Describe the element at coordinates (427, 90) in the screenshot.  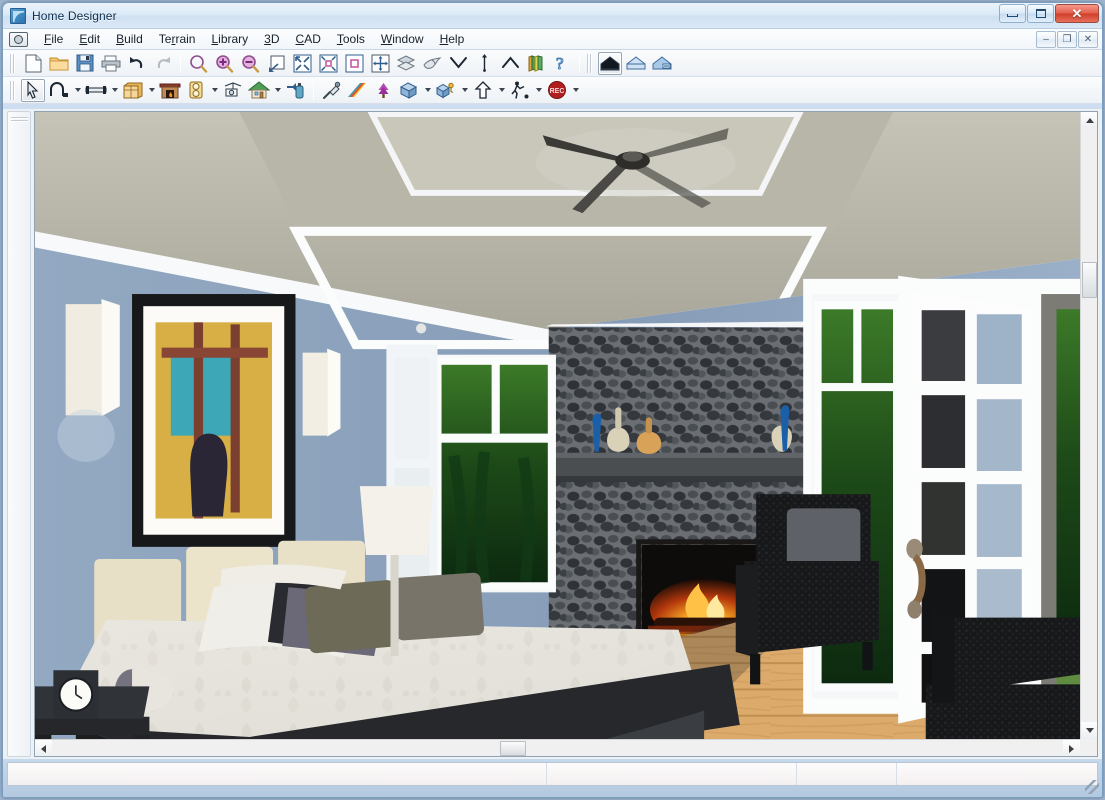
I see `3d-box-dropdown-arrow-icon` at that location.